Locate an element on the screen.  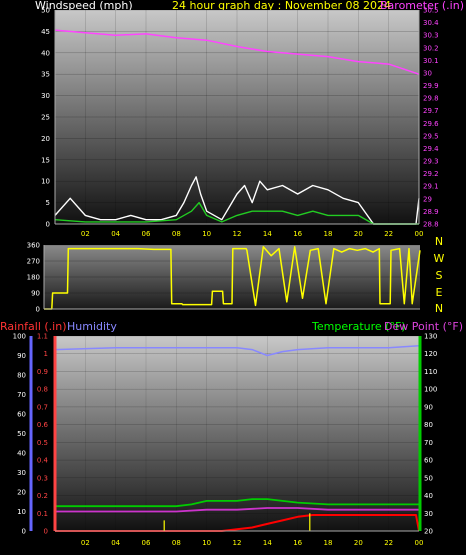
barometer-y-tick: 29.8 is located at coordinates (431, 99).